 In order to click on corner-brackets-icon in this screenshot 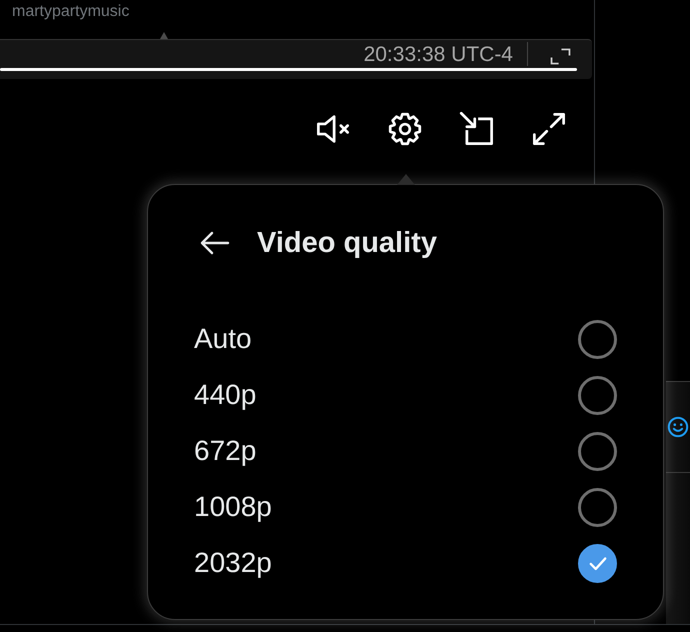, I will do `click(560, 56)`.